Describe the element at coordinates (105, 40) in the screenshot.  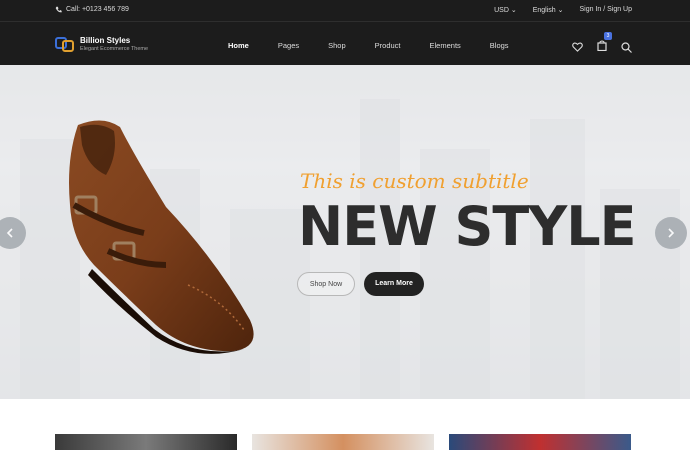
I see `brand-name: Billion Styles` at that location.